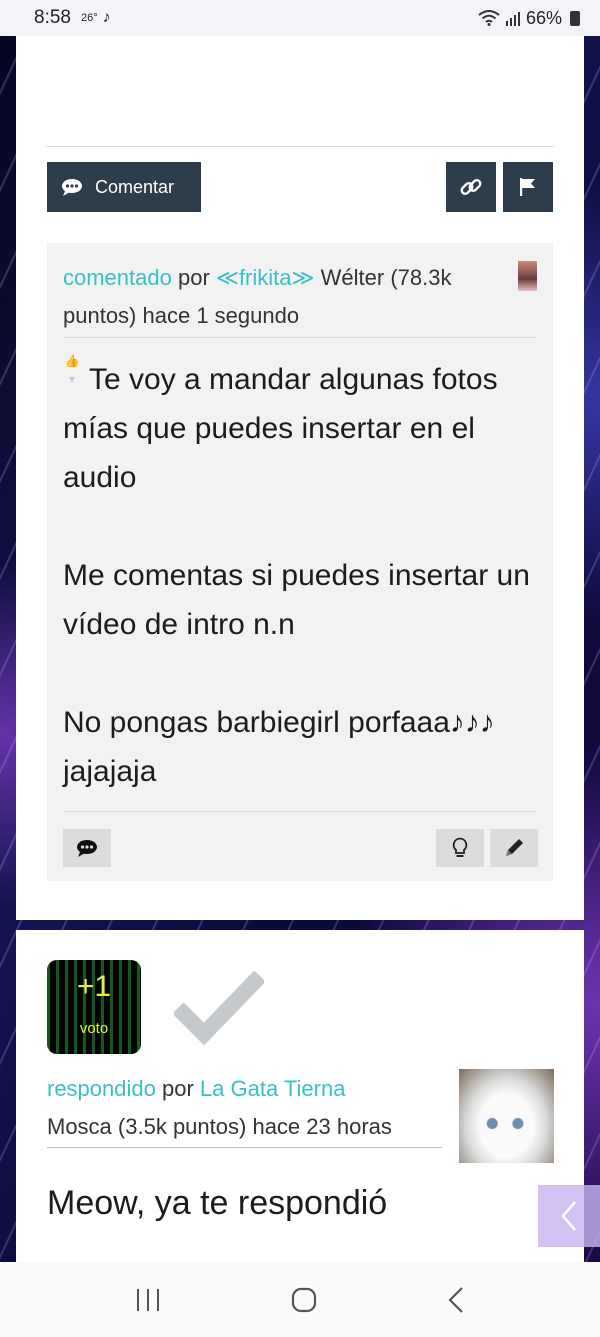 Image resolution: width=600 pixels, height=1337 pixels. I want to click on comment-paragraph: No pongas barbiegirl porfaaa♪♪♪ jajajaja, so click(279, 747).